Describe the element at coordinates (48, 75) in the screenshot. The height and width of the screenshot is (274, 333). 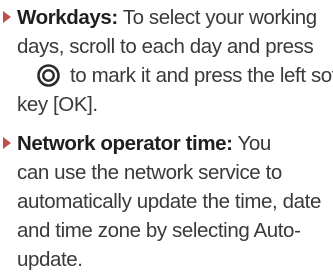
I see `center-select-key-icon` at that location.